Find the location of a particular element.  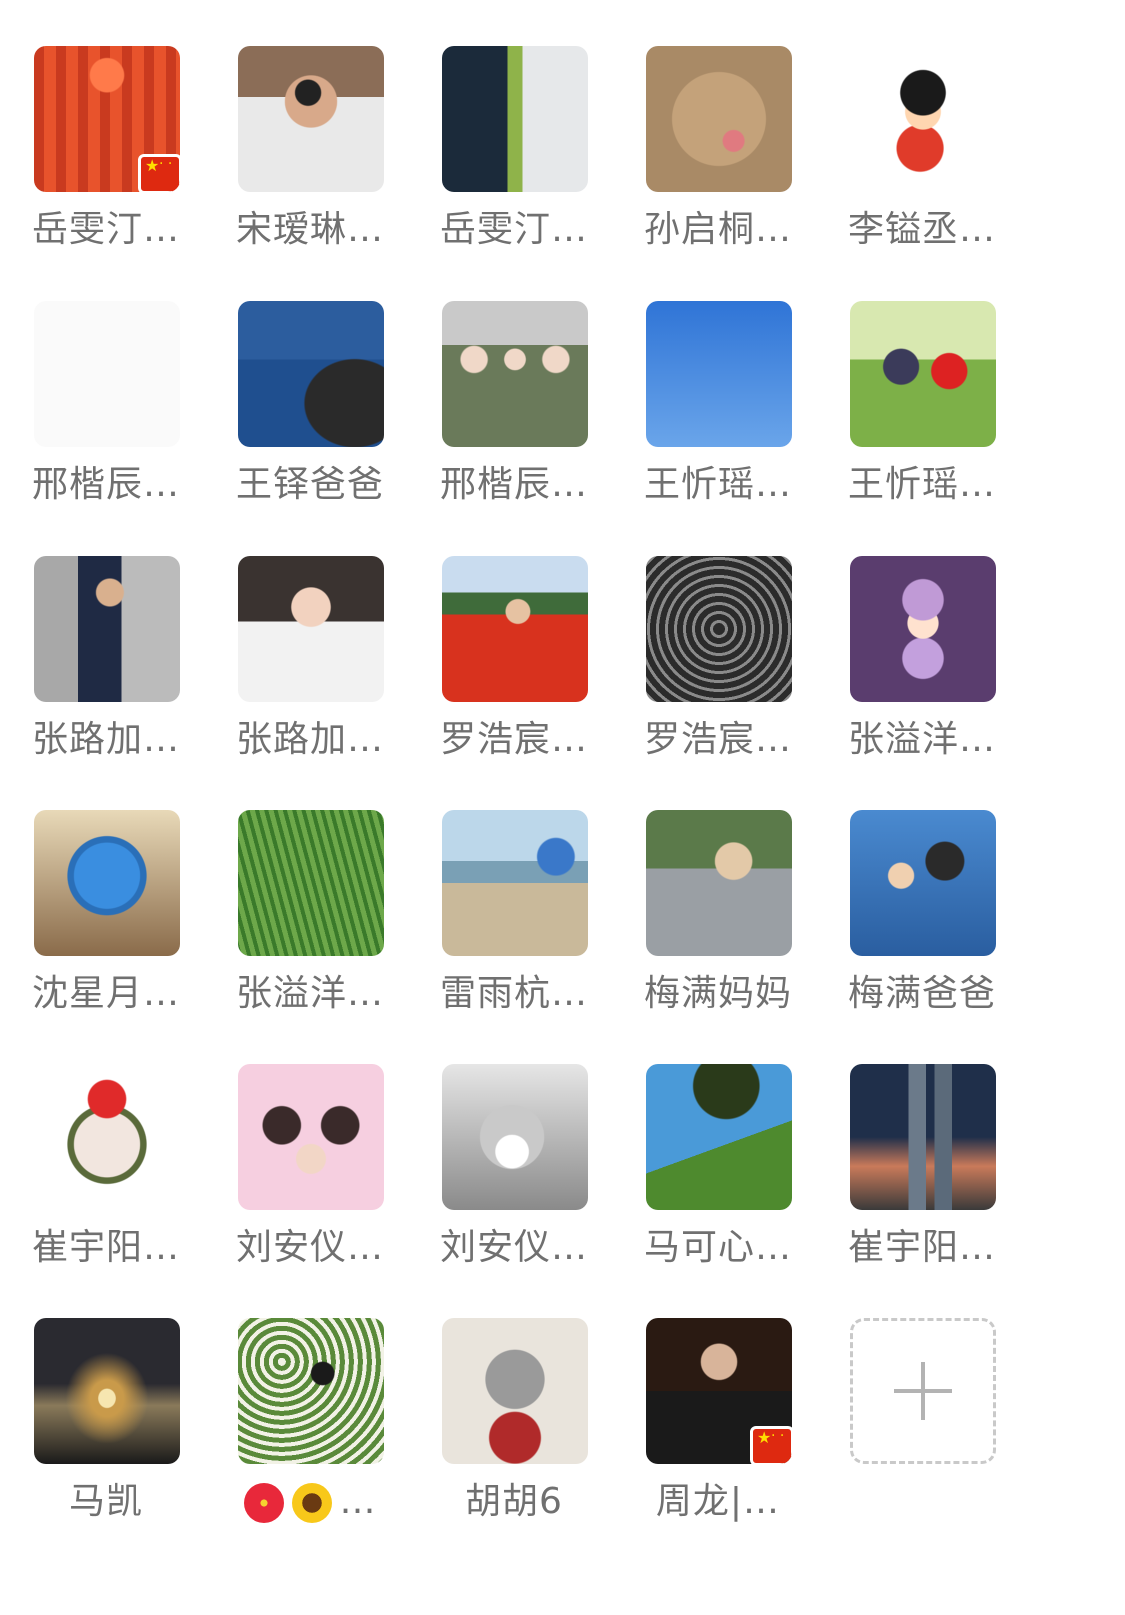

member-name: 梅满妈妈 is located at coordinates (717, 993).